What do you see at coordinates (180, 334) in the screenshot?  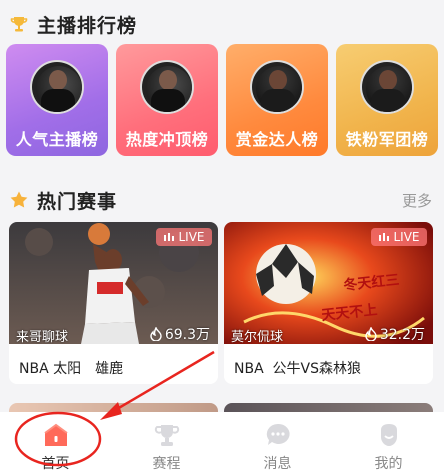 I see `heat-count: 69.3万` at bounding box center [180, 334].